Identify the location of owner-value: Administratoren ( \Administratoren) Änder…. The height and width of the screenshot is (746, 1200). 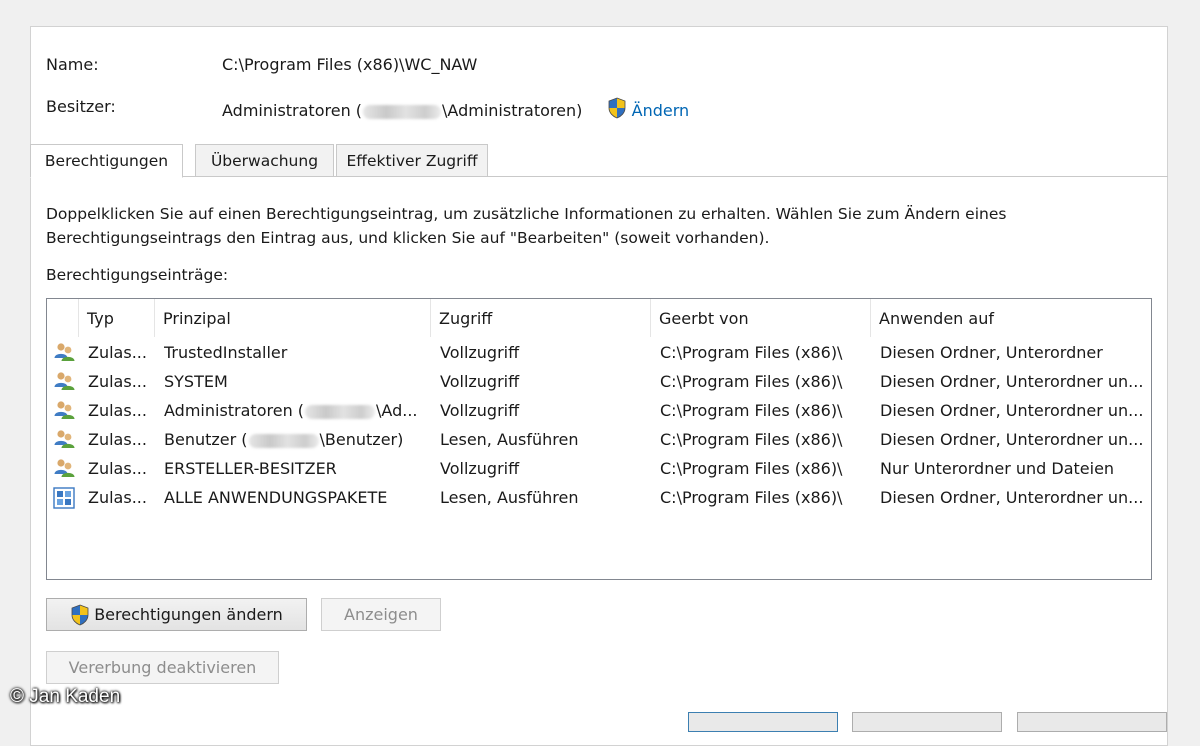
(455, 108).